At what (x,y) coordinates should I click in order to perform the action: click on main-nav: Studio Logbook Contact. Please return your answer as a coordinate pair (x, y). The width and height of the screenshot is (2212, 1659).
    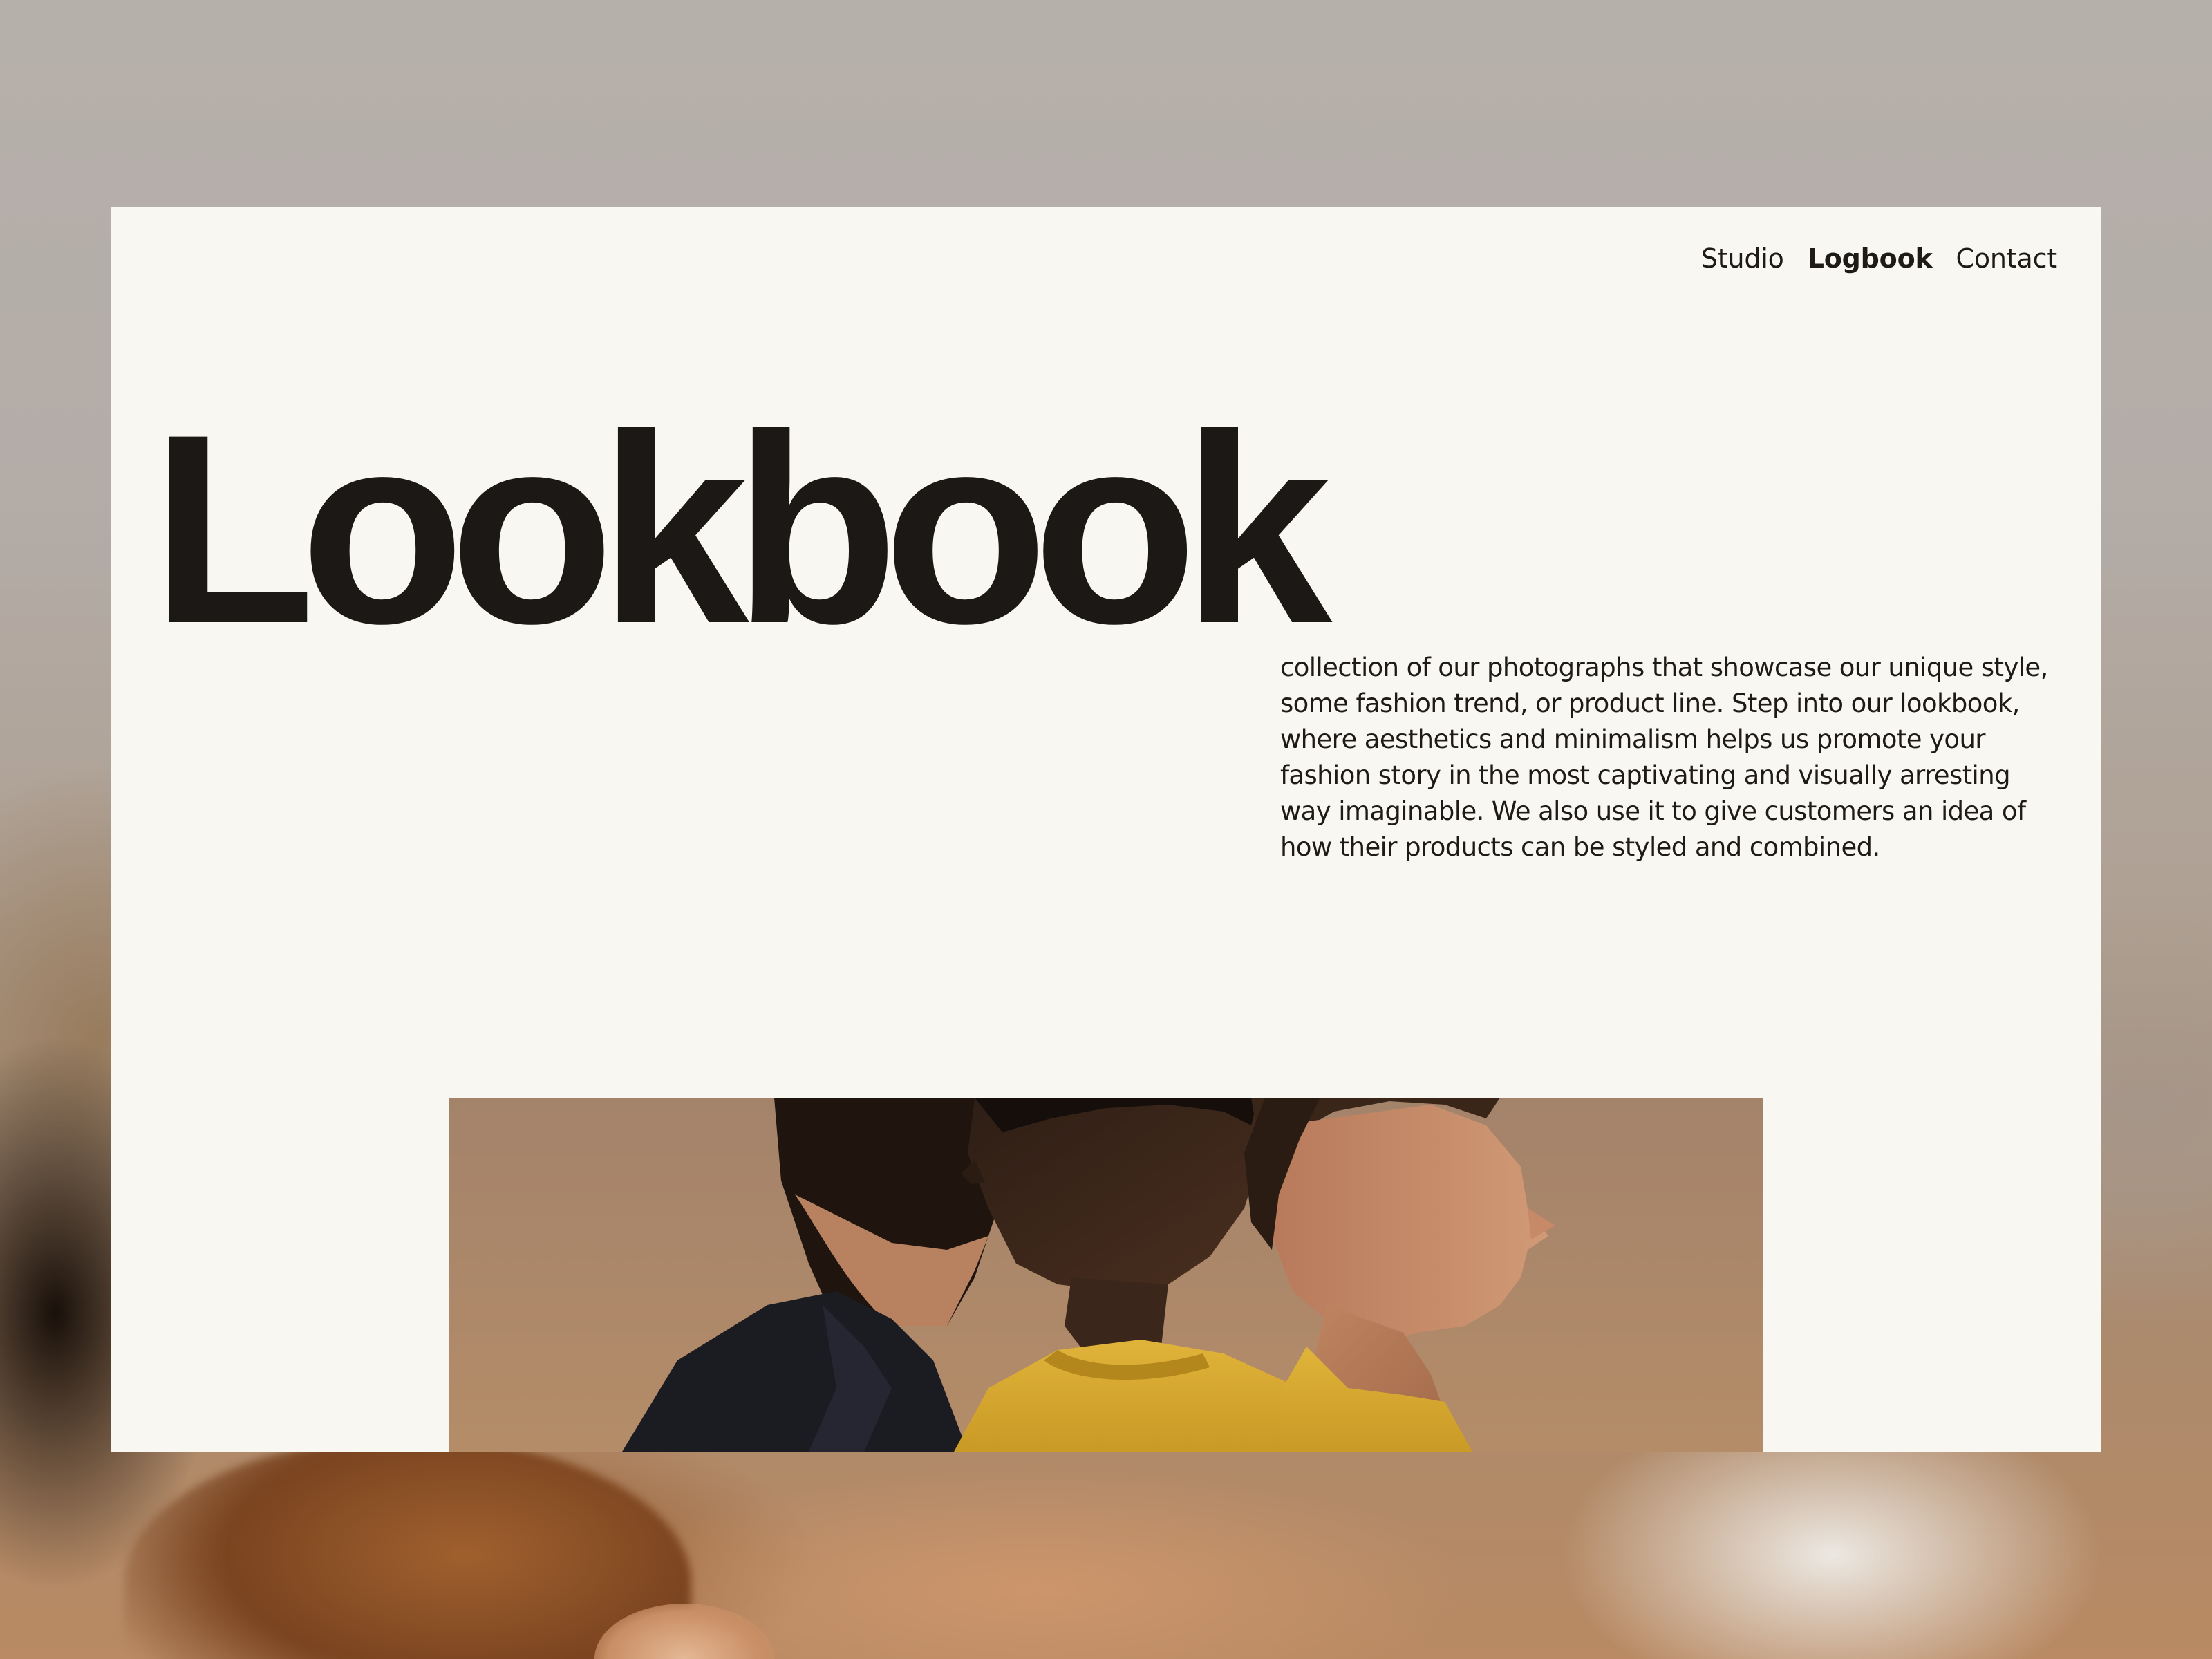
    Looking at the image, I should click on (1879, 258).